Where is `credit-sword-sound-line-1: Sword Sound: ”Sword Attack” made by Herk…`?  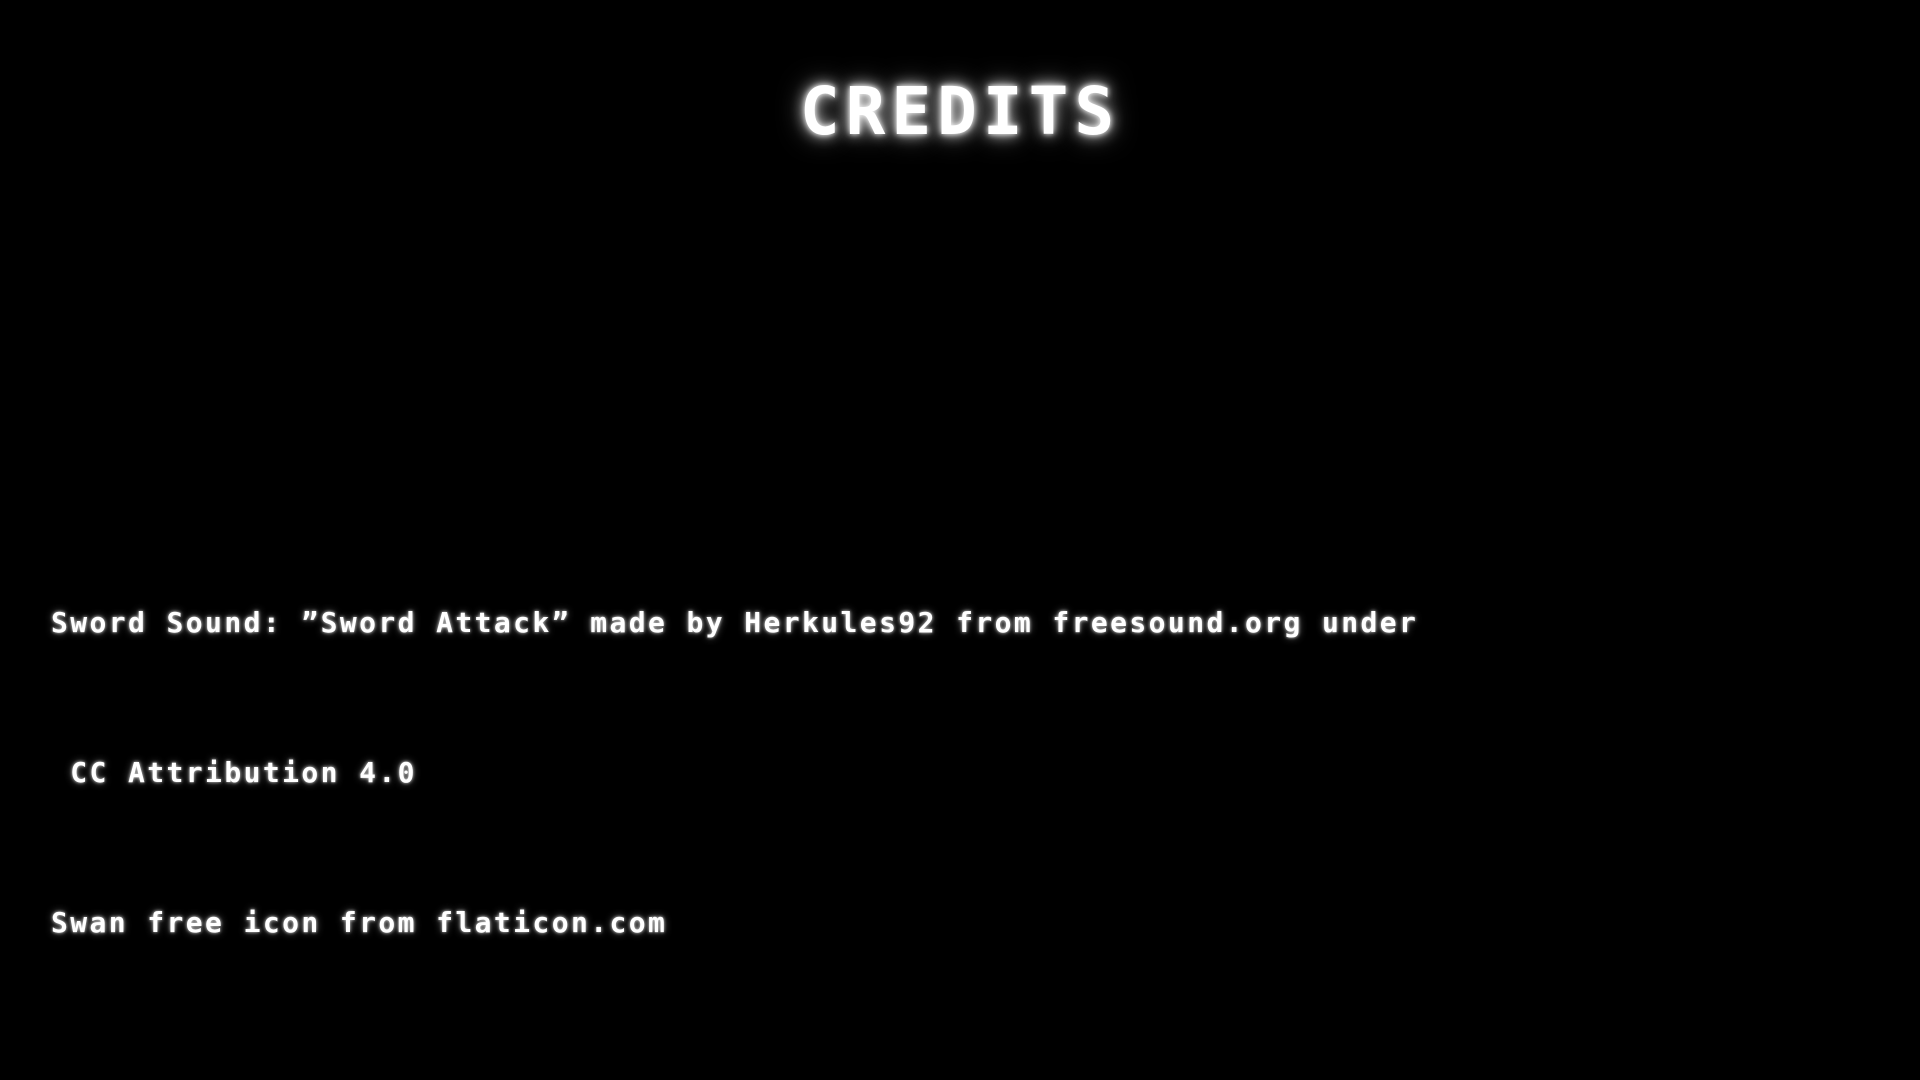 credit-sword-sound-line-1: Sword Sound: ”Sword Attack” made by Herk… is located at coordinates (735, 622).